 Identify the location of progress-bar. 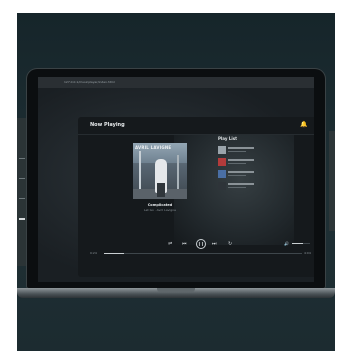
(203, 253).